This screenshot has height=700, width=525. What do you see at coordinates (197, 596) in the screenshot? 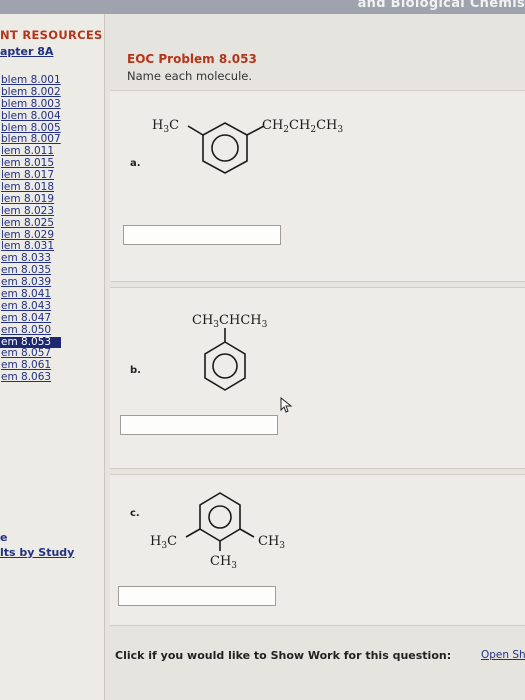
I see `part-c-answer-input` at bounding box center [197, 596].